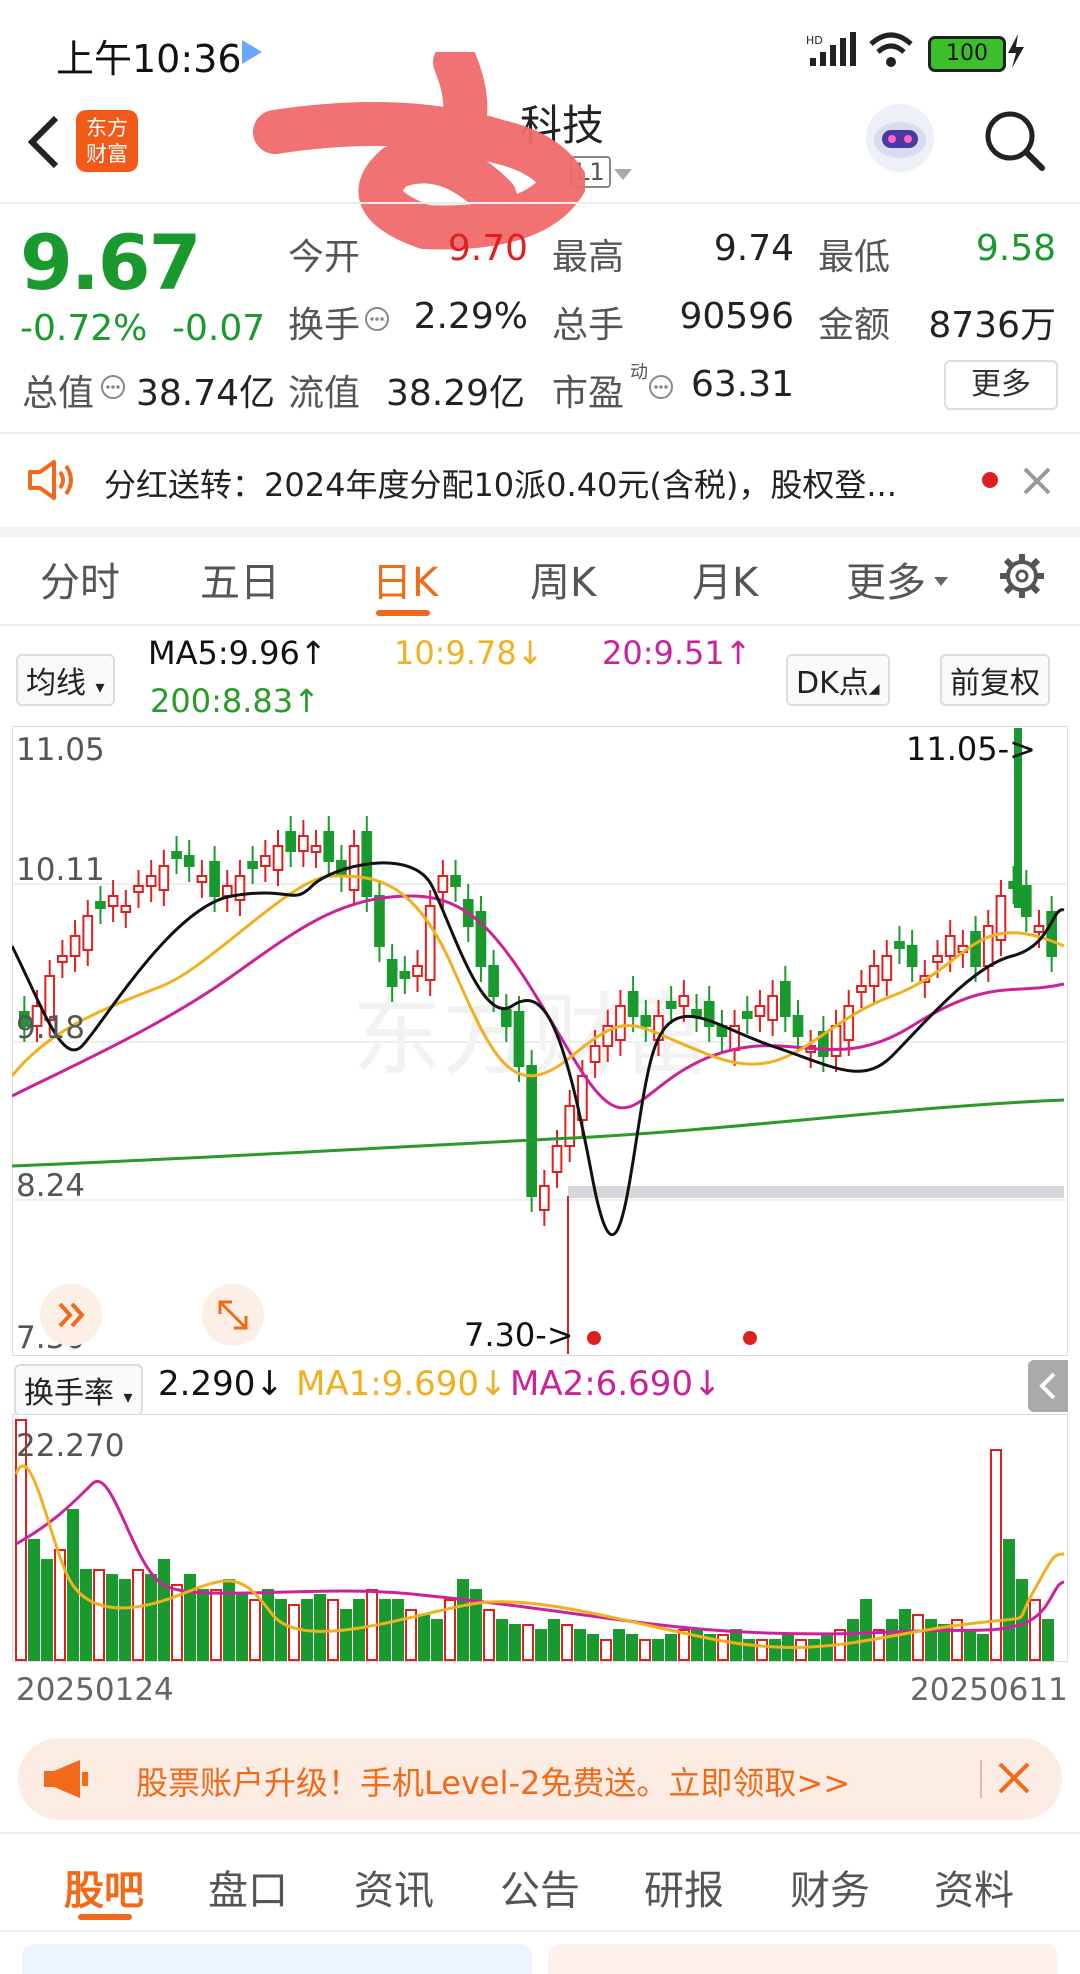 The width and height of the screenshot is (1080, 1974). I want to click on turnover-label: 换手, so click(324, 325).